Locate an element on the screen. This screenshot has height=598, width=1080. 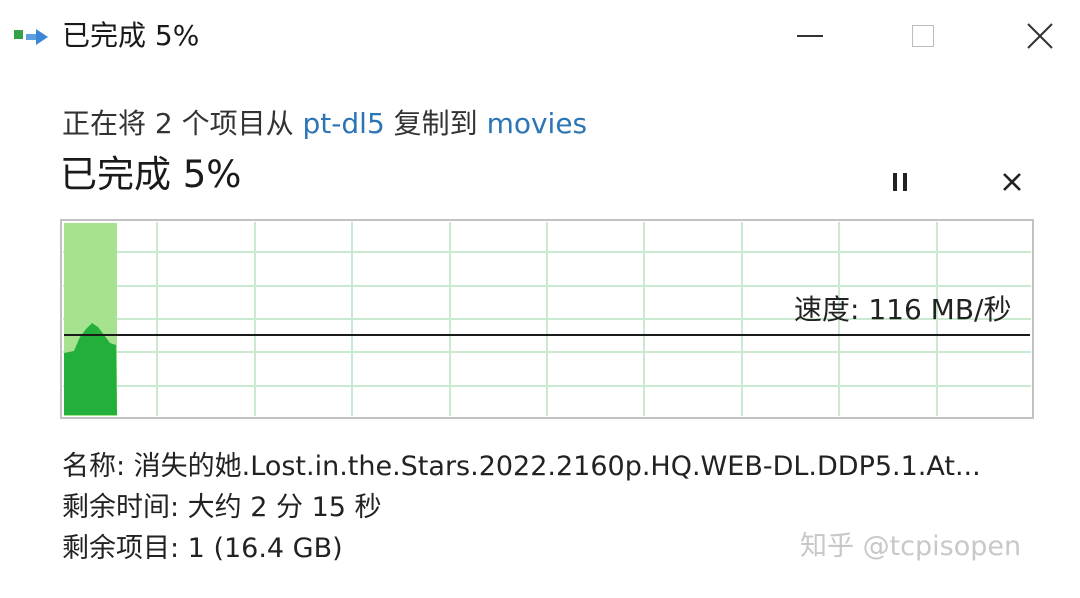
close-icon is located at coordinates (1040, 36).